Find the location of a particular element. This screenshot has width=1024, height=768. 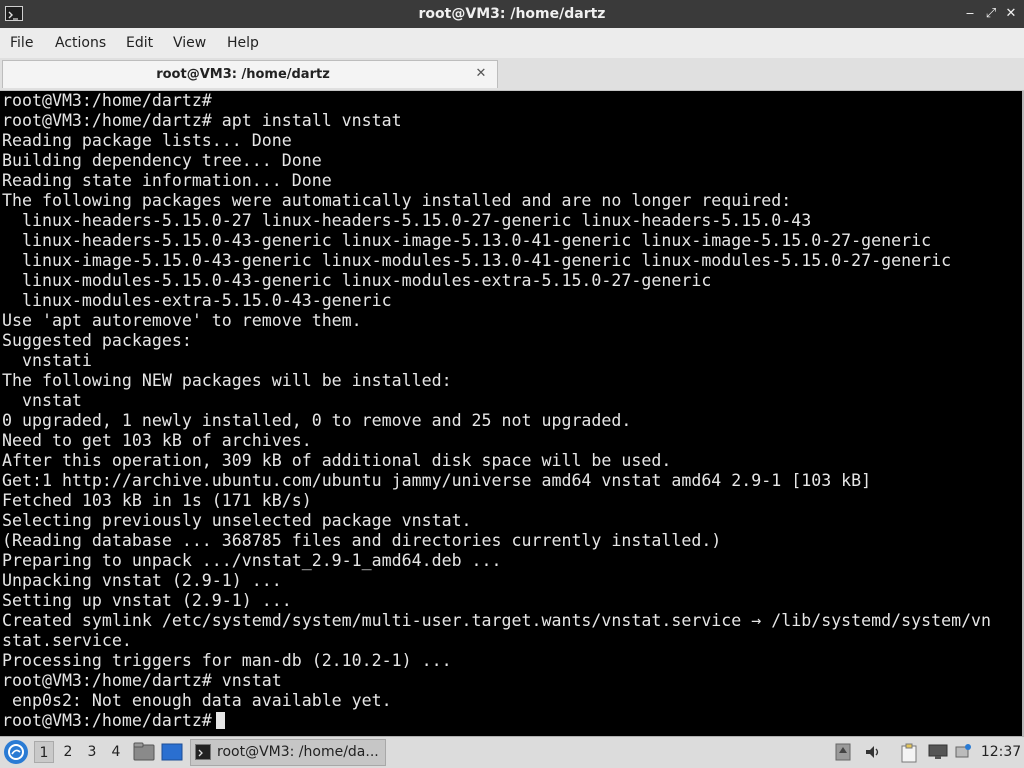

terminal-line: Reading package lists... Done is located at coordinates (147, 140).